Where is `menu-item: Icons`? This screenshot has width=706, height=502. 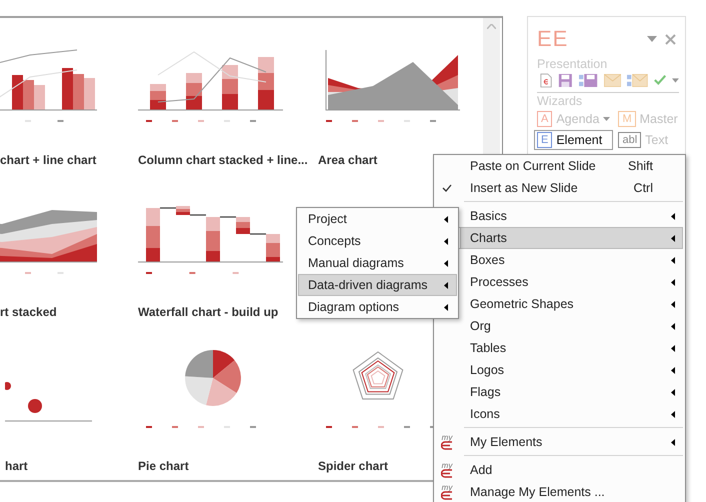
menu-item: Icons is located at coordinates (558, 414).